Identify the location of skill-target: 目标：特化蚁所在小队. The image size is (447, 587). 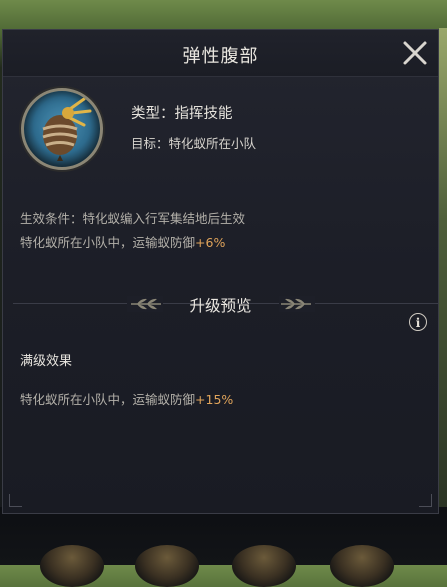
(193, 142).